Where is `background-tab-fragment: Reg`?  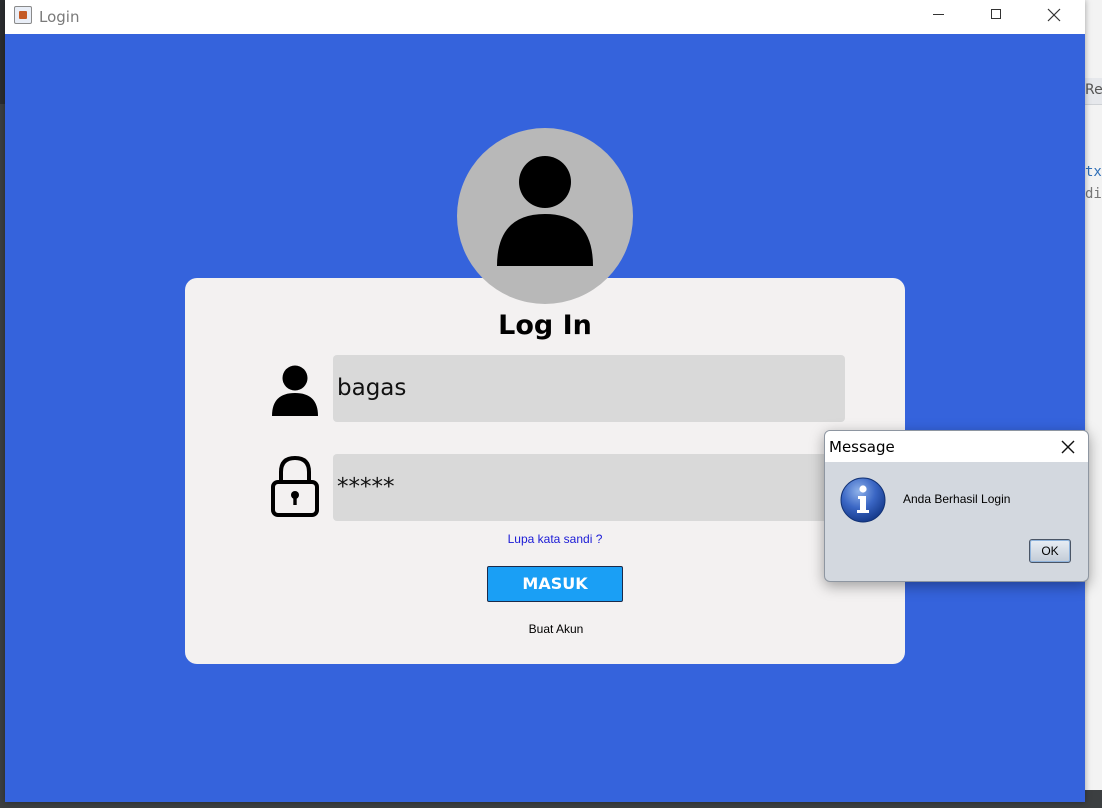
background-tab-fragment: Reg is located at coordinates (1093, 90).